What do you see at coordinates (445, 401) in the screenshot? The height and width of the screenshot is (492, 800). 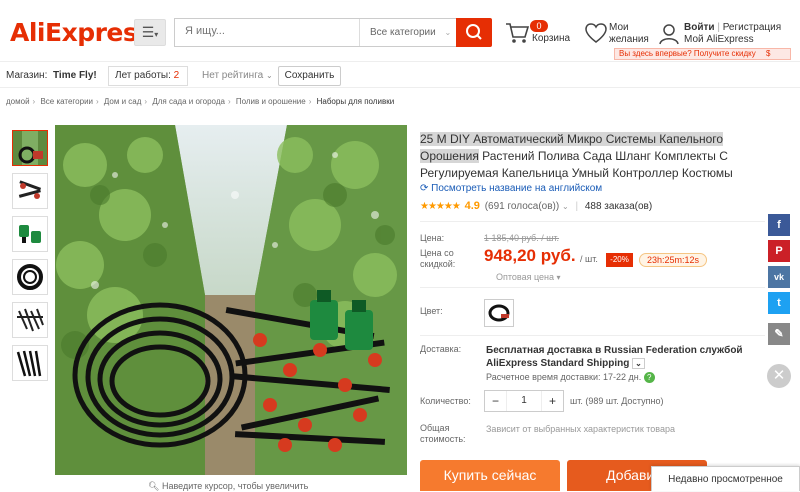 I see `quantity-label: Количество:` at bounding box center [445, 401].